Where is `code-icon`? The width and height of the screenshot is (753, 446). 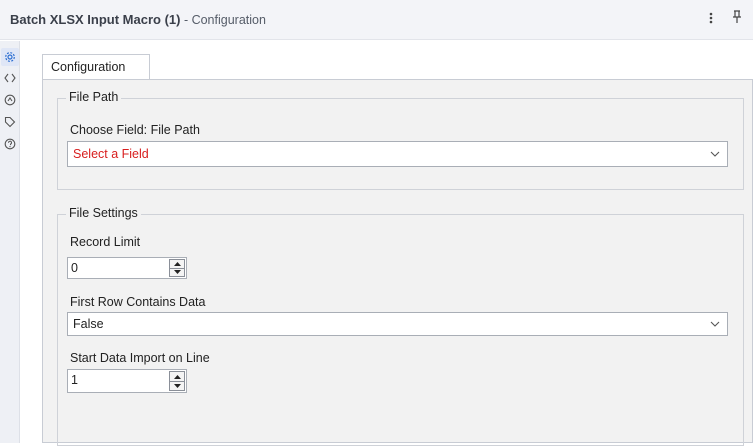 code-icon is located at coordinates (10, 78).